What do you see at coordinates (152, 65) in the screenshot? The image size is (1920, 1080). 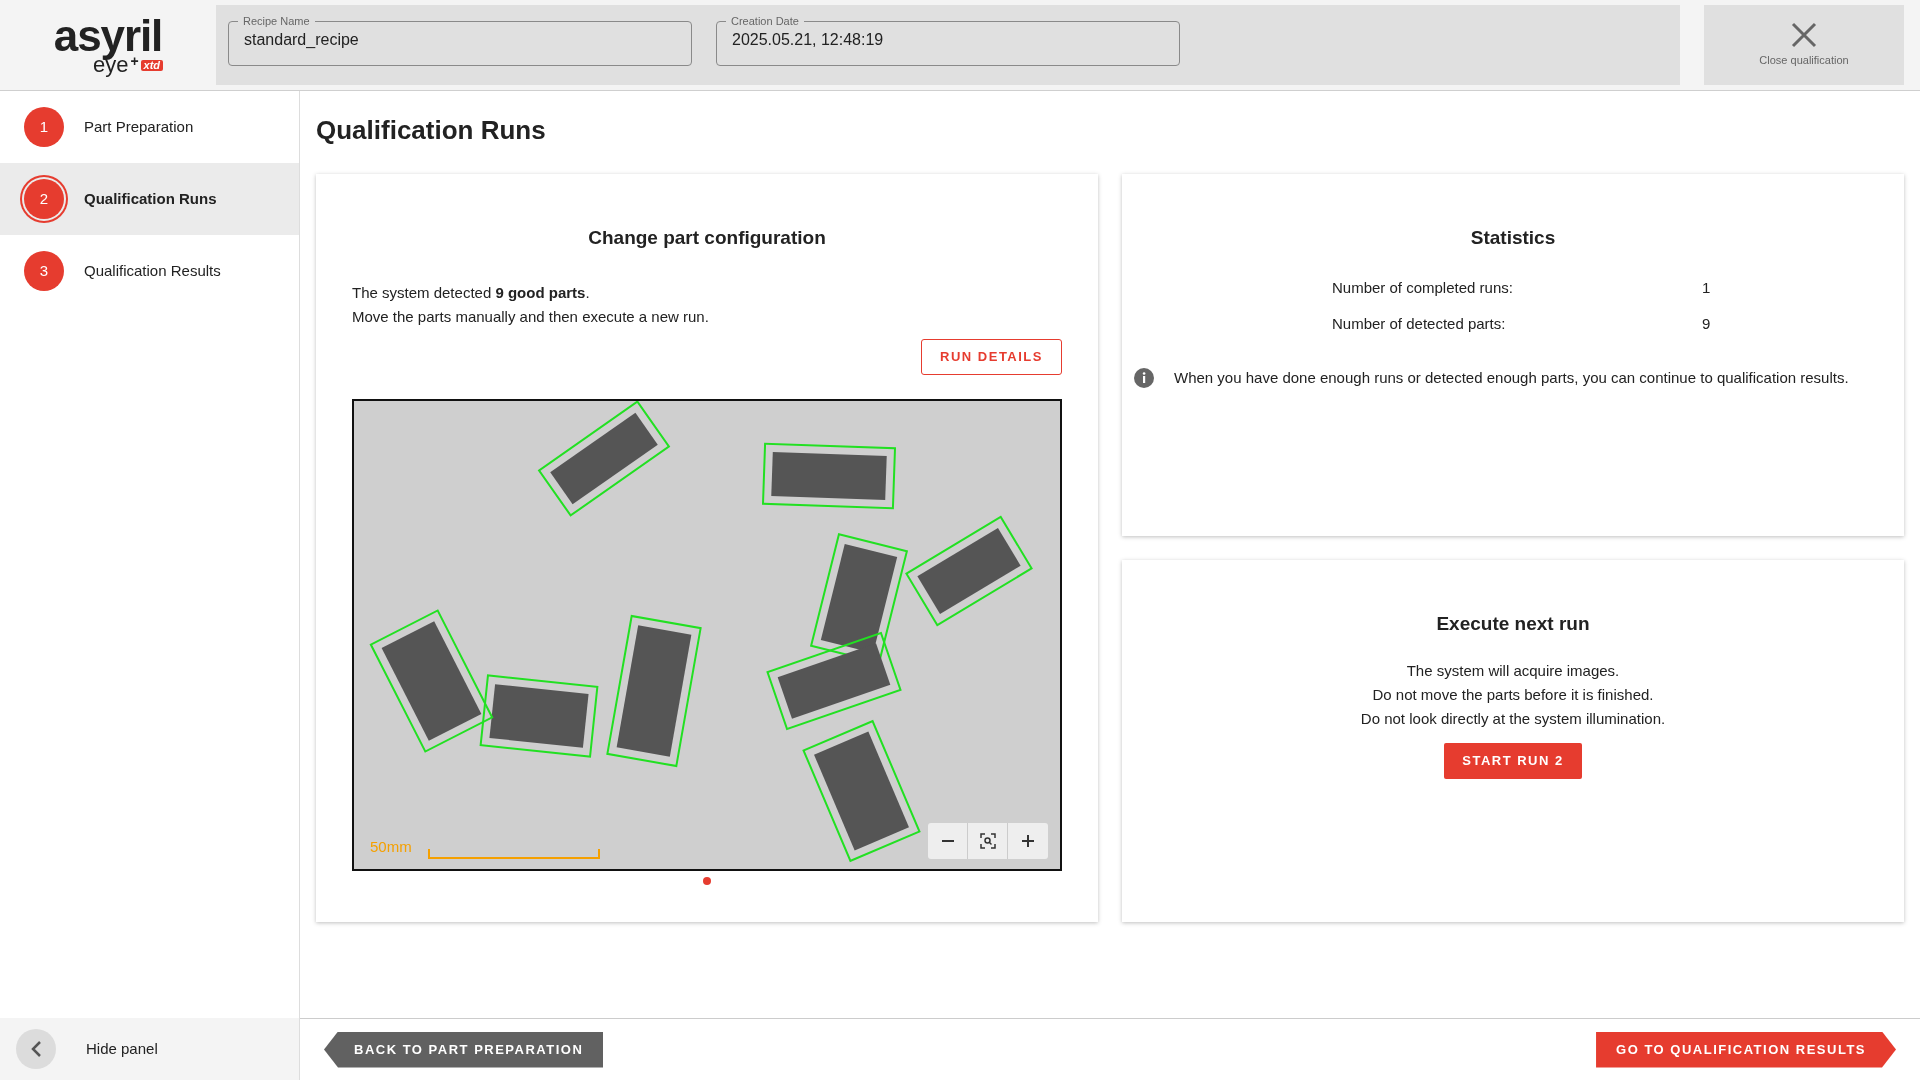 I see `logo-edition-badge: xtd` at bounding box center [152, 65].